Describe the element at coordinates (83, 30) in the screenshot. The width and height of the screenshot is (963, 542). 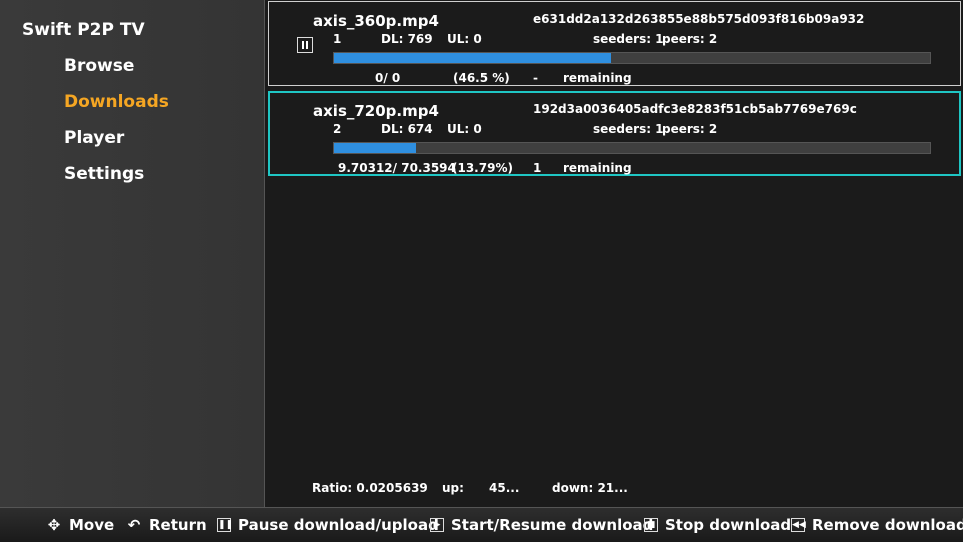
I see `app-title: Swift P2P TV` at that location.